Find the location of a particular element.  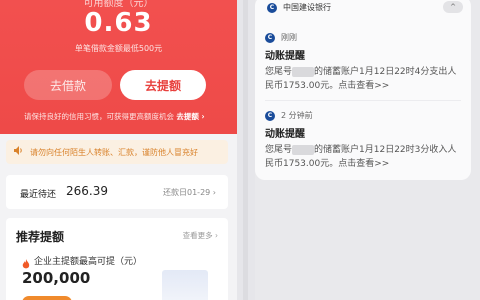

recommend-title: 推荐提额 is located at coordinates (40, 237).